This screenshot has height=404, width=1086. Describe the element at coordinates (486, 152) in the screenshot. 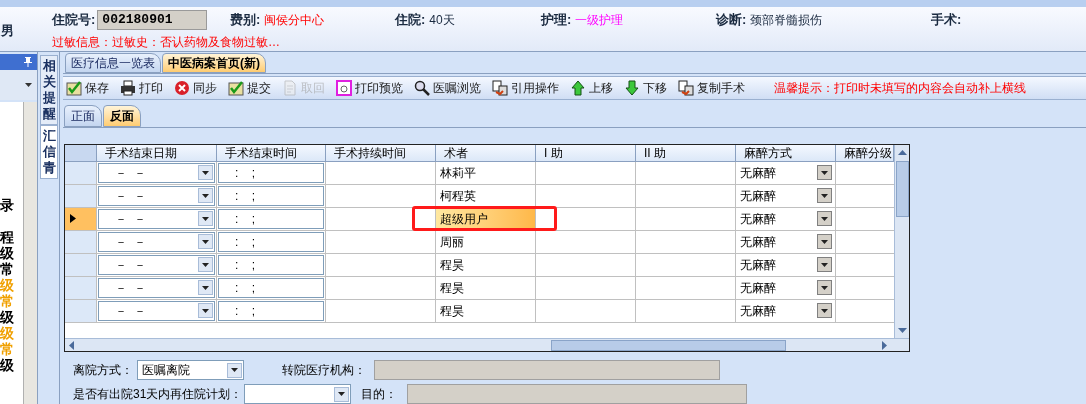

I see `column-header: 术者` at that location.